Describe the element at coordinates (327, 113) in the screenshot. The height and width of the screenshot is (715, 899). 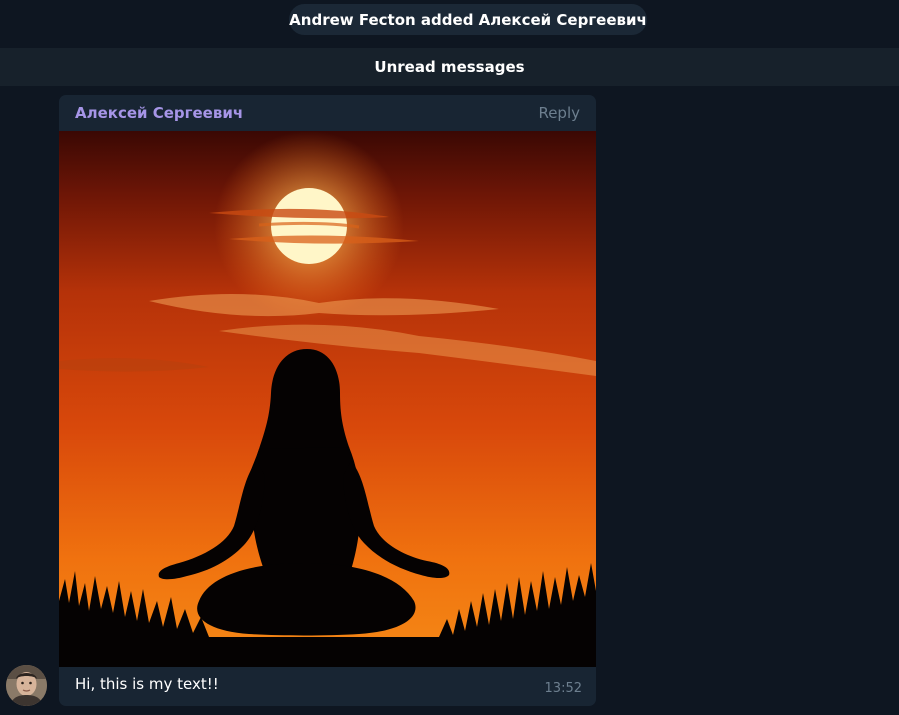
I see `message-header: Алексей Сергеевич Reply` at that location.